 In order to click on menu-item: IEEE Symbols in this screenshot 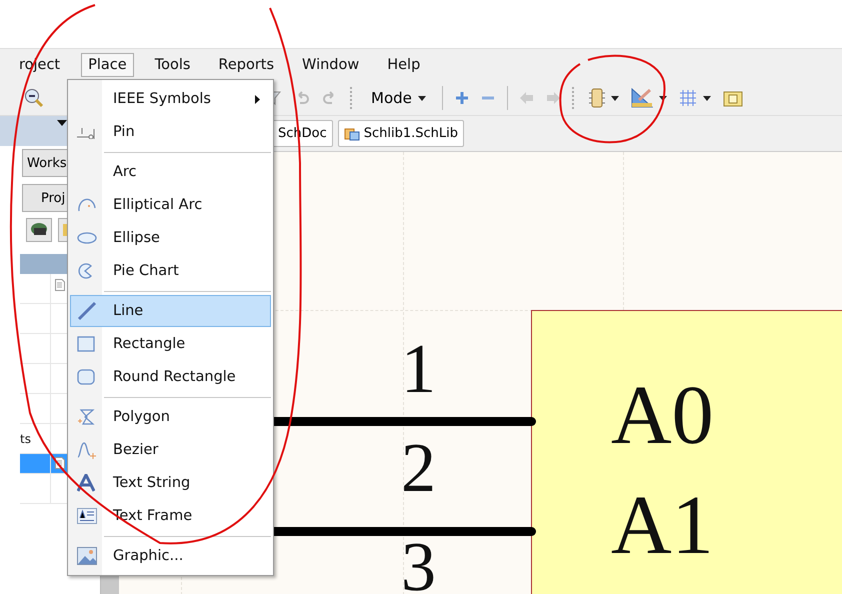, I will do `click(170, 99)`.